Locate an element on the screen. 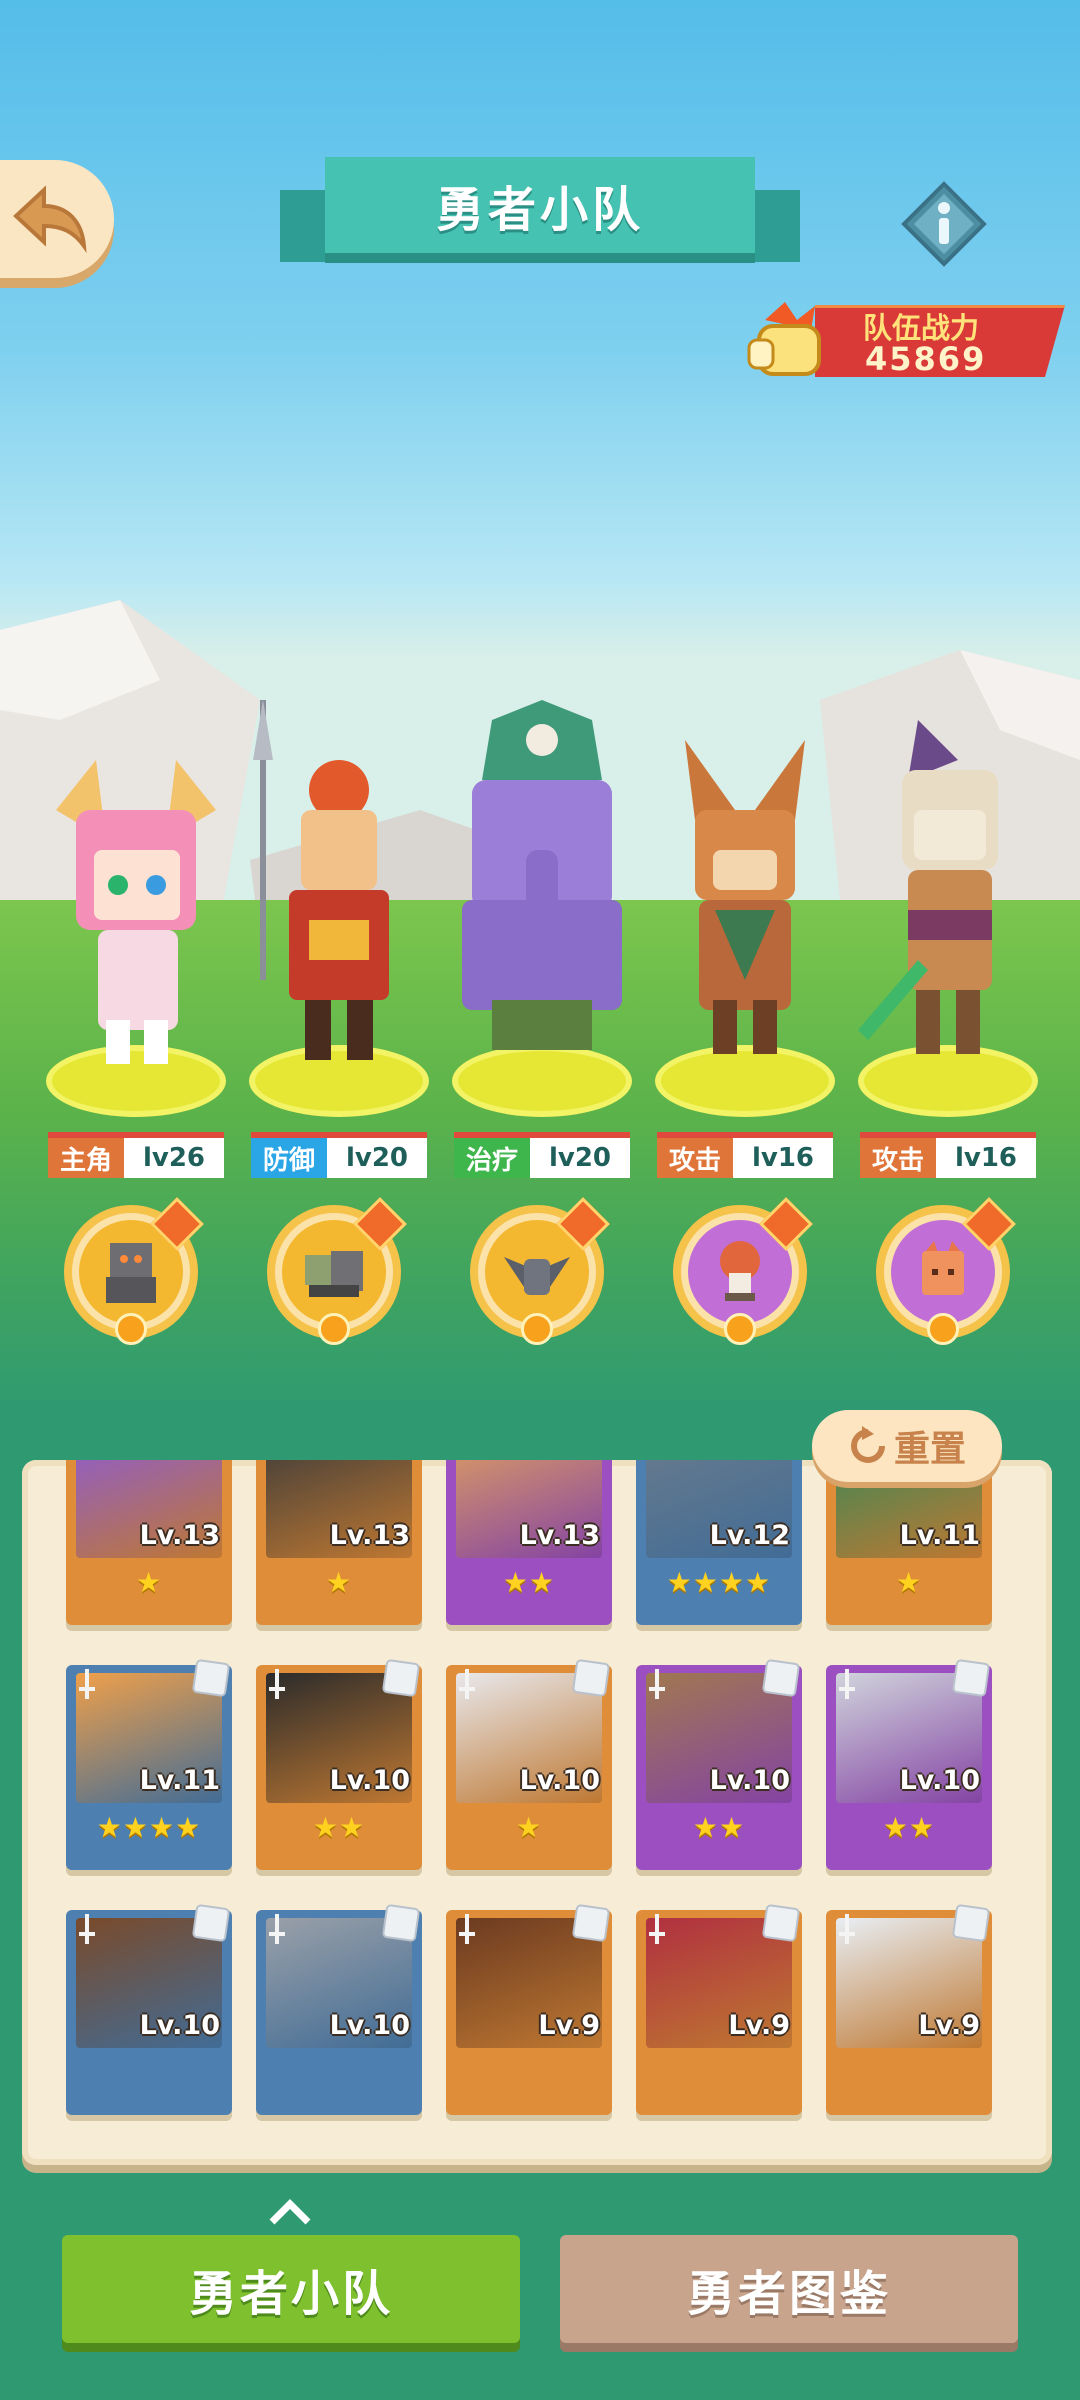 The width and height of the screenshot is (1080, 2400). hero-role: 主角 is located at coordinates (86, 1158).